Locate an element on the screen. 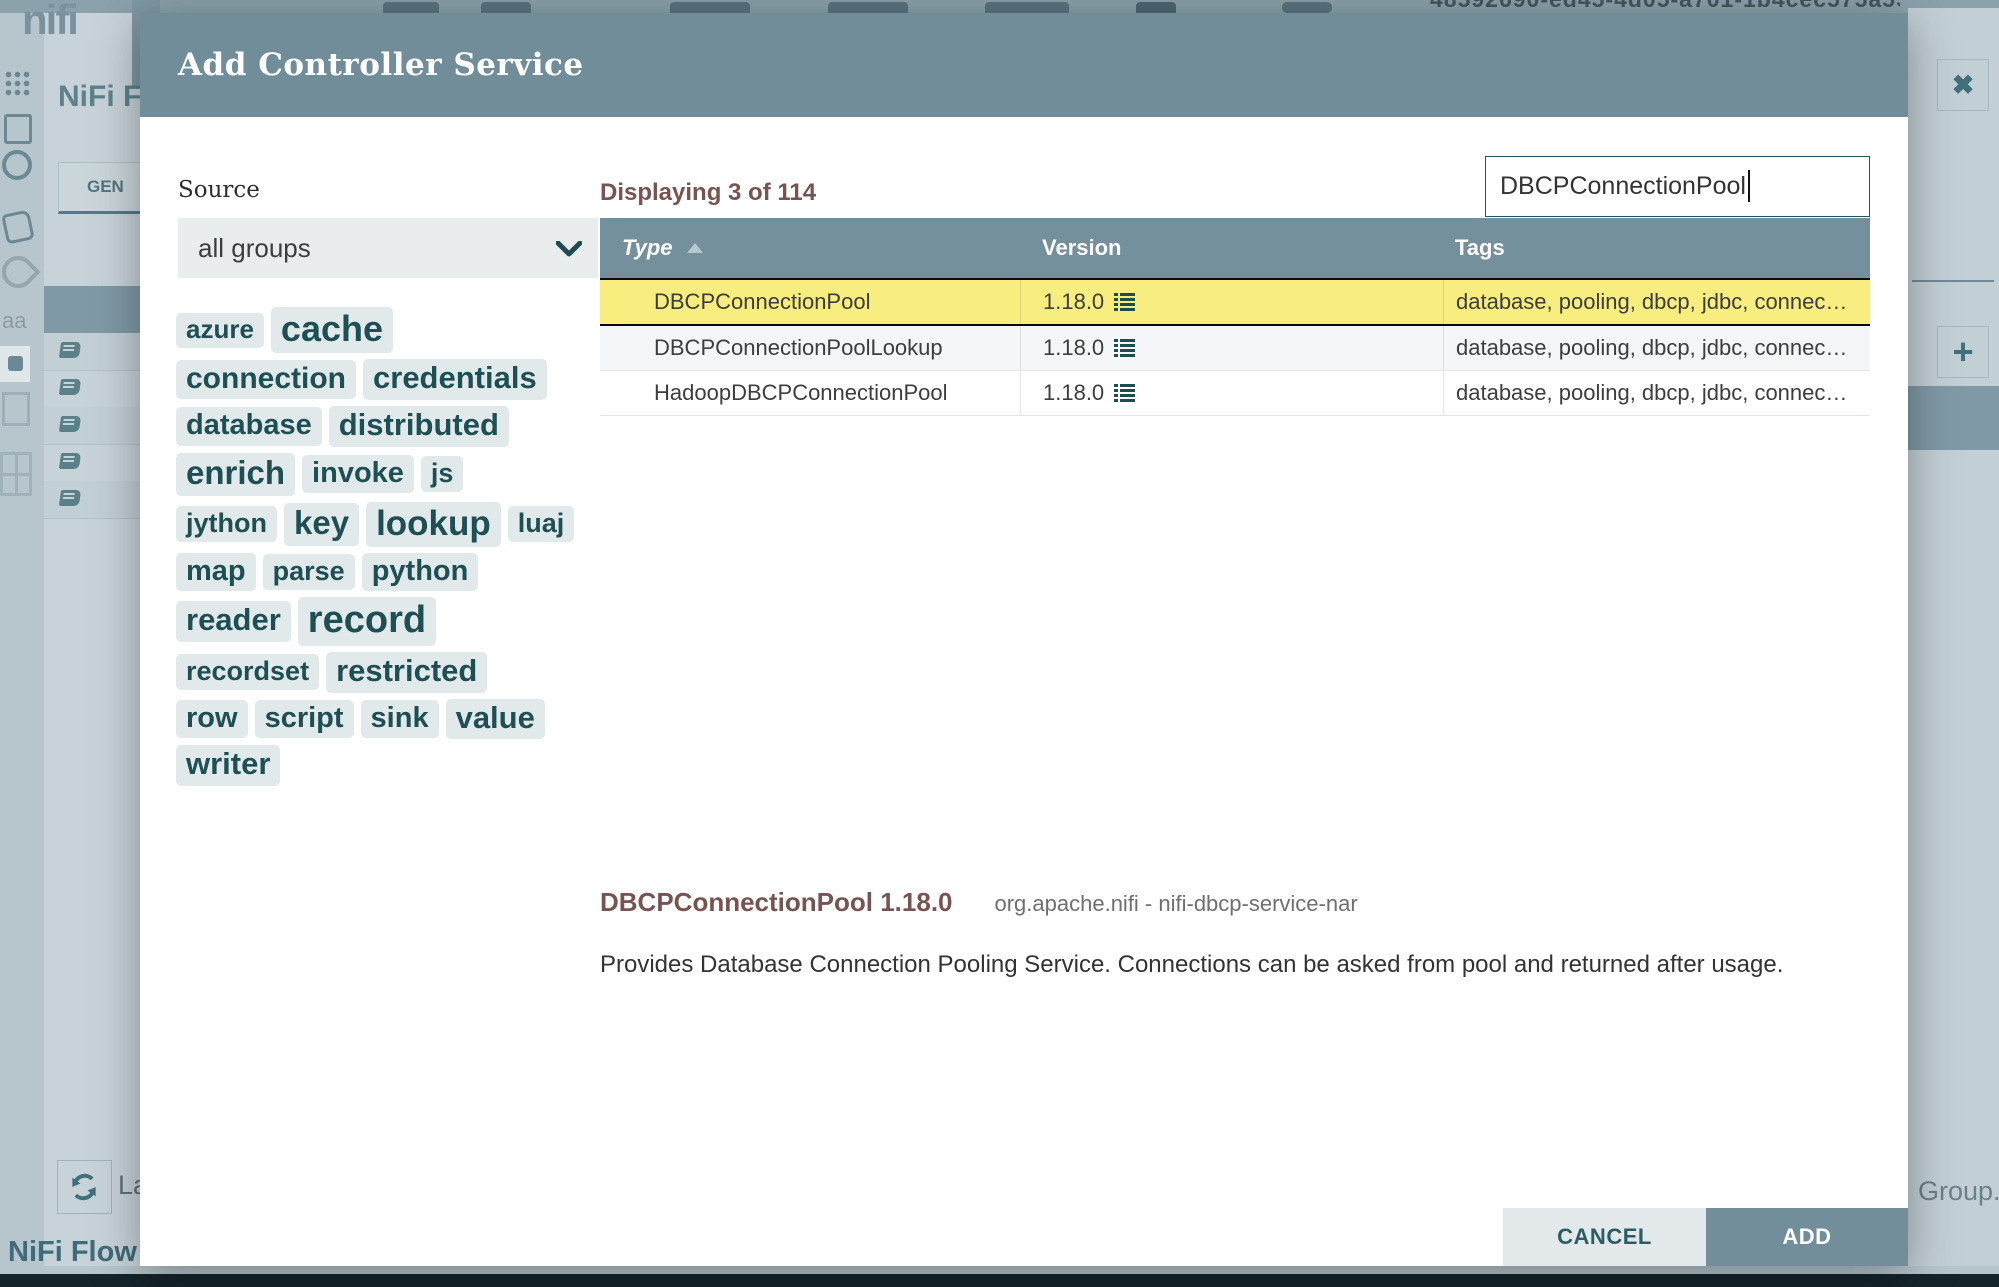  tag-chip-parse: parse is located at coordinates (308, 572).